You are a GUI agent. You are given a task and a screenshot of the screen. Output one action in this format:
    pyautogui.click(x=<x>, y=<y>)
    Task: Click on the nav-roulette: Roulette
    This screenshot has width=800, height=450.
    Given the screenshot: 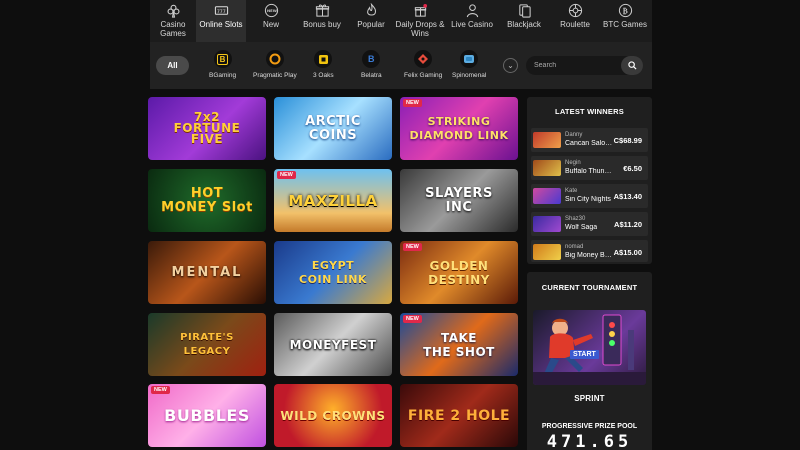 What is the action you would take?
    pyautogui.click(x=575, y=21)
    